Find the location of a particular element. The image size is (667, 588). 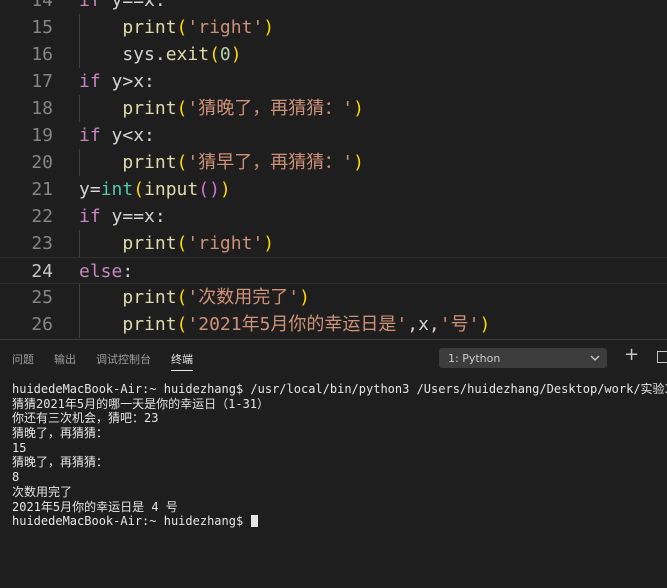

code-token: 0 is located at coordinates (225, 54).